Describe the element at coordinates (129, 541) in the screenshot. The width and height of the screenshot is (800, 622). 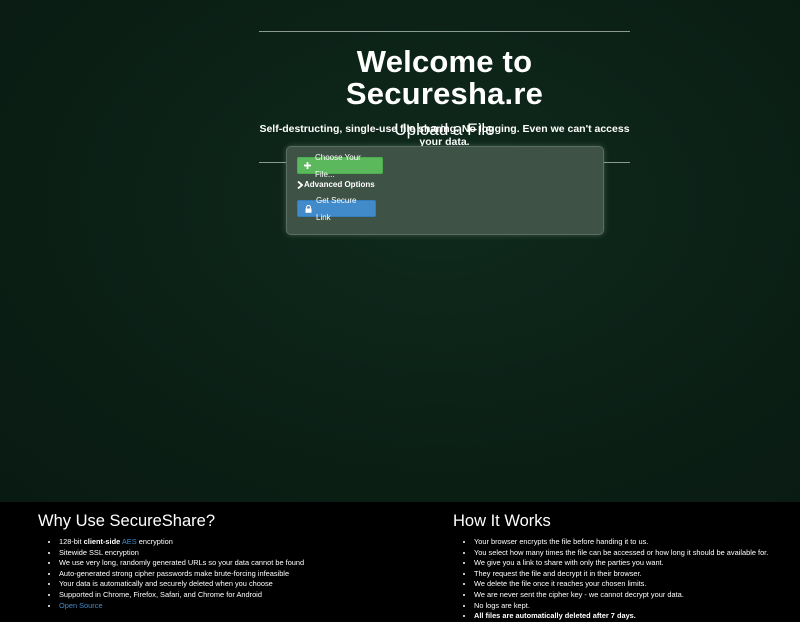
I see `aes-link: AES` at that location.